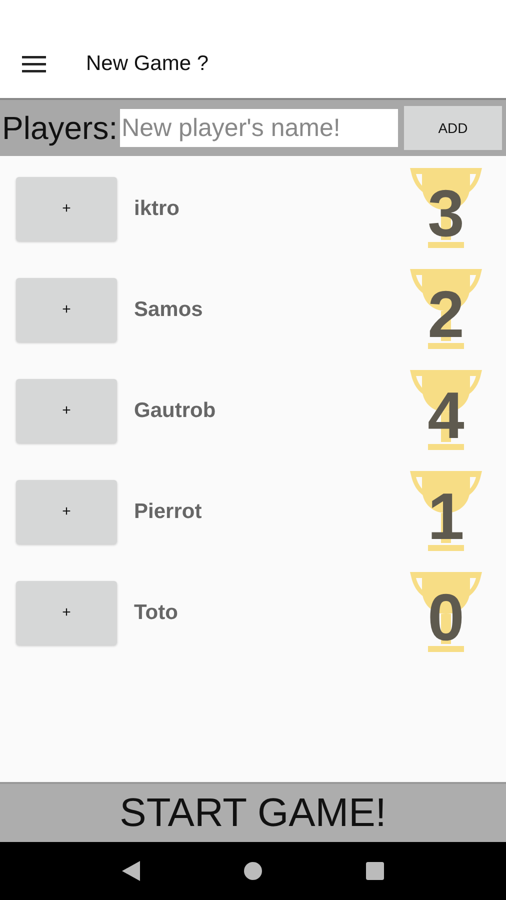 The image size is (506, 900). What do you see at coordinates (168, 512) in the screenshot?
I see `player-name: Pierrot` at bounding box center [168, 512].